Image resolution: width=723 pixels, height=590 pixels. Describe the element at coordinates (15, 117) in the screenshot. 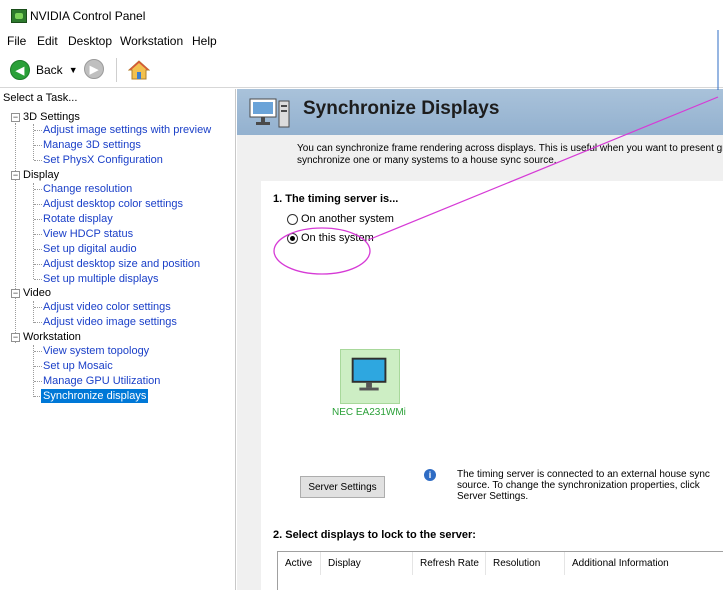

I see `expand-3d-settings-toggle: −` at that location.